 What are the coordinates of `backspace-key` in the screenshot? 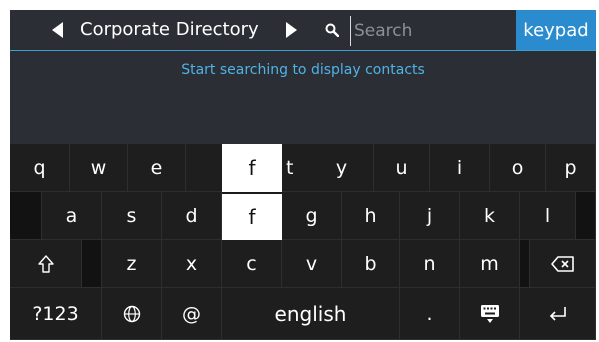 It's located at (563, 264).